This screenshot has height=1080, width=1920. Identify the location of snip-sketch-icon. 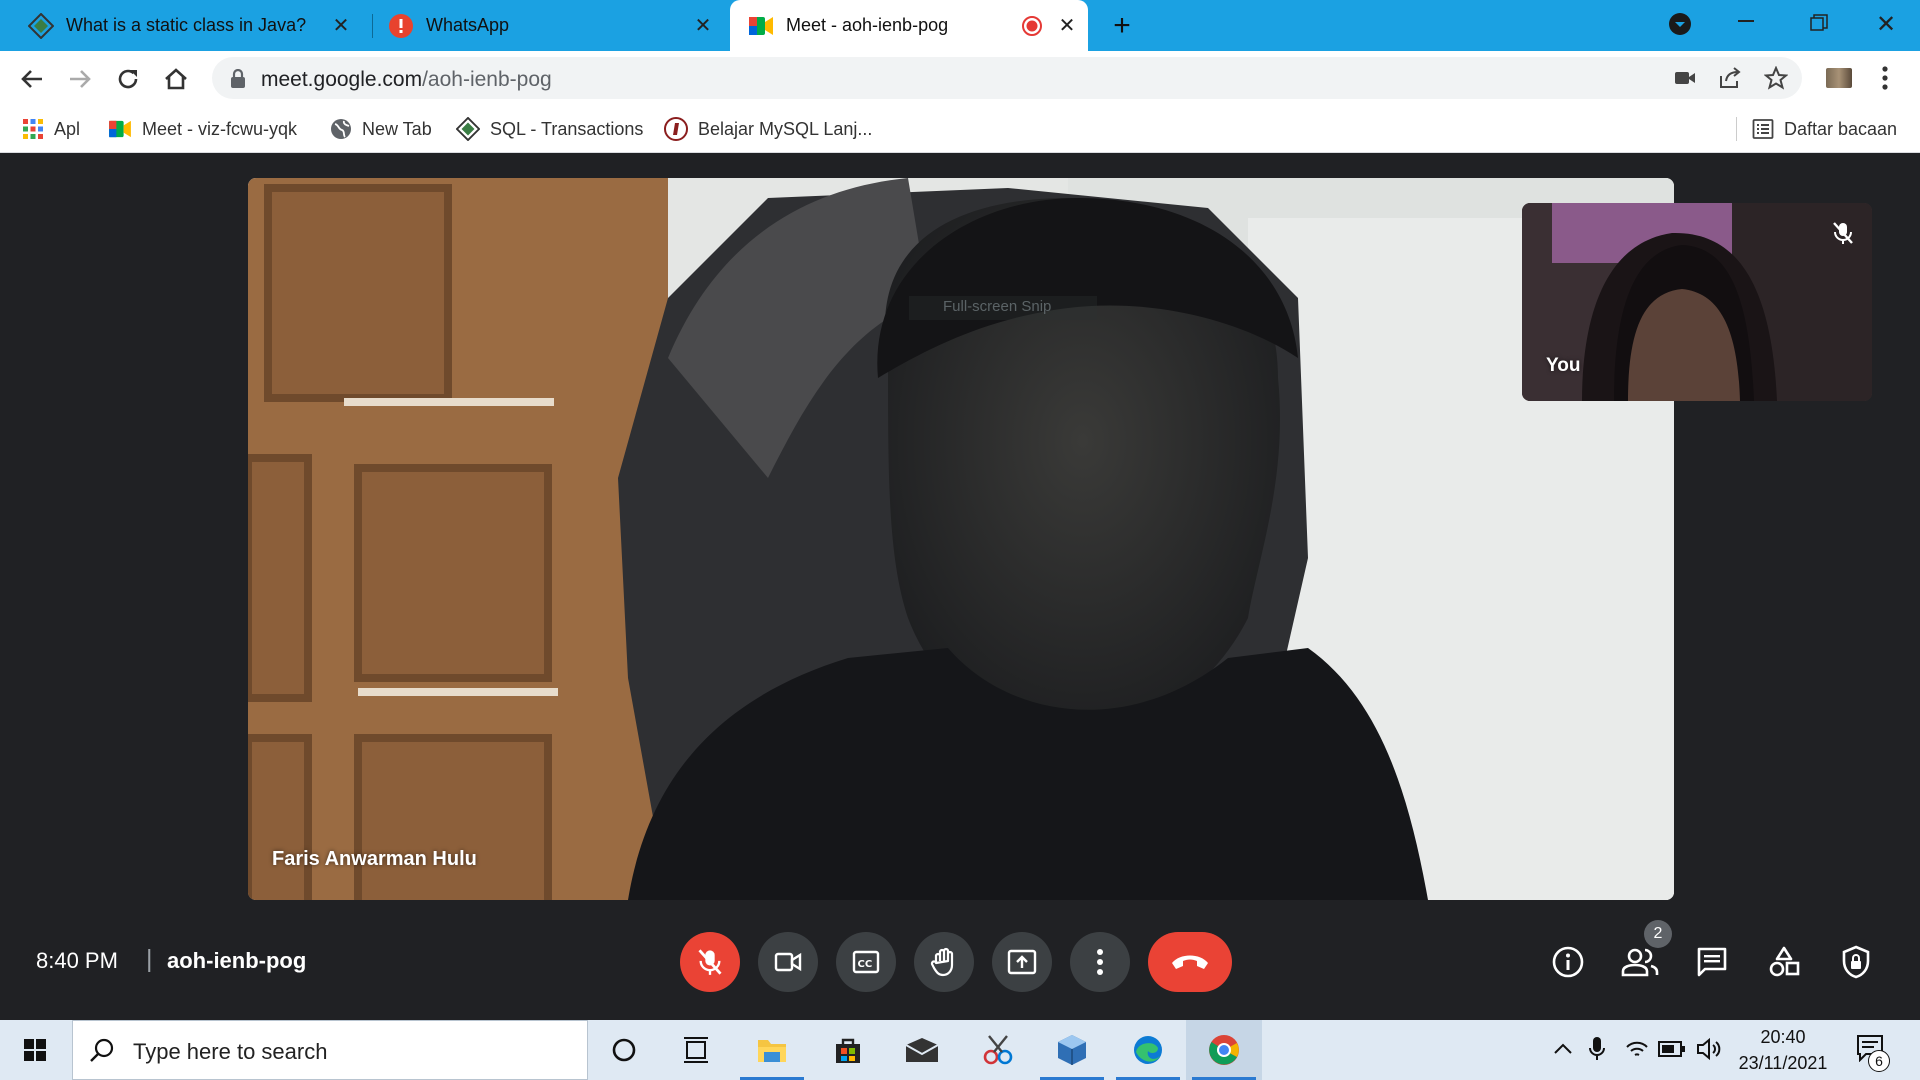
(998, 1050).